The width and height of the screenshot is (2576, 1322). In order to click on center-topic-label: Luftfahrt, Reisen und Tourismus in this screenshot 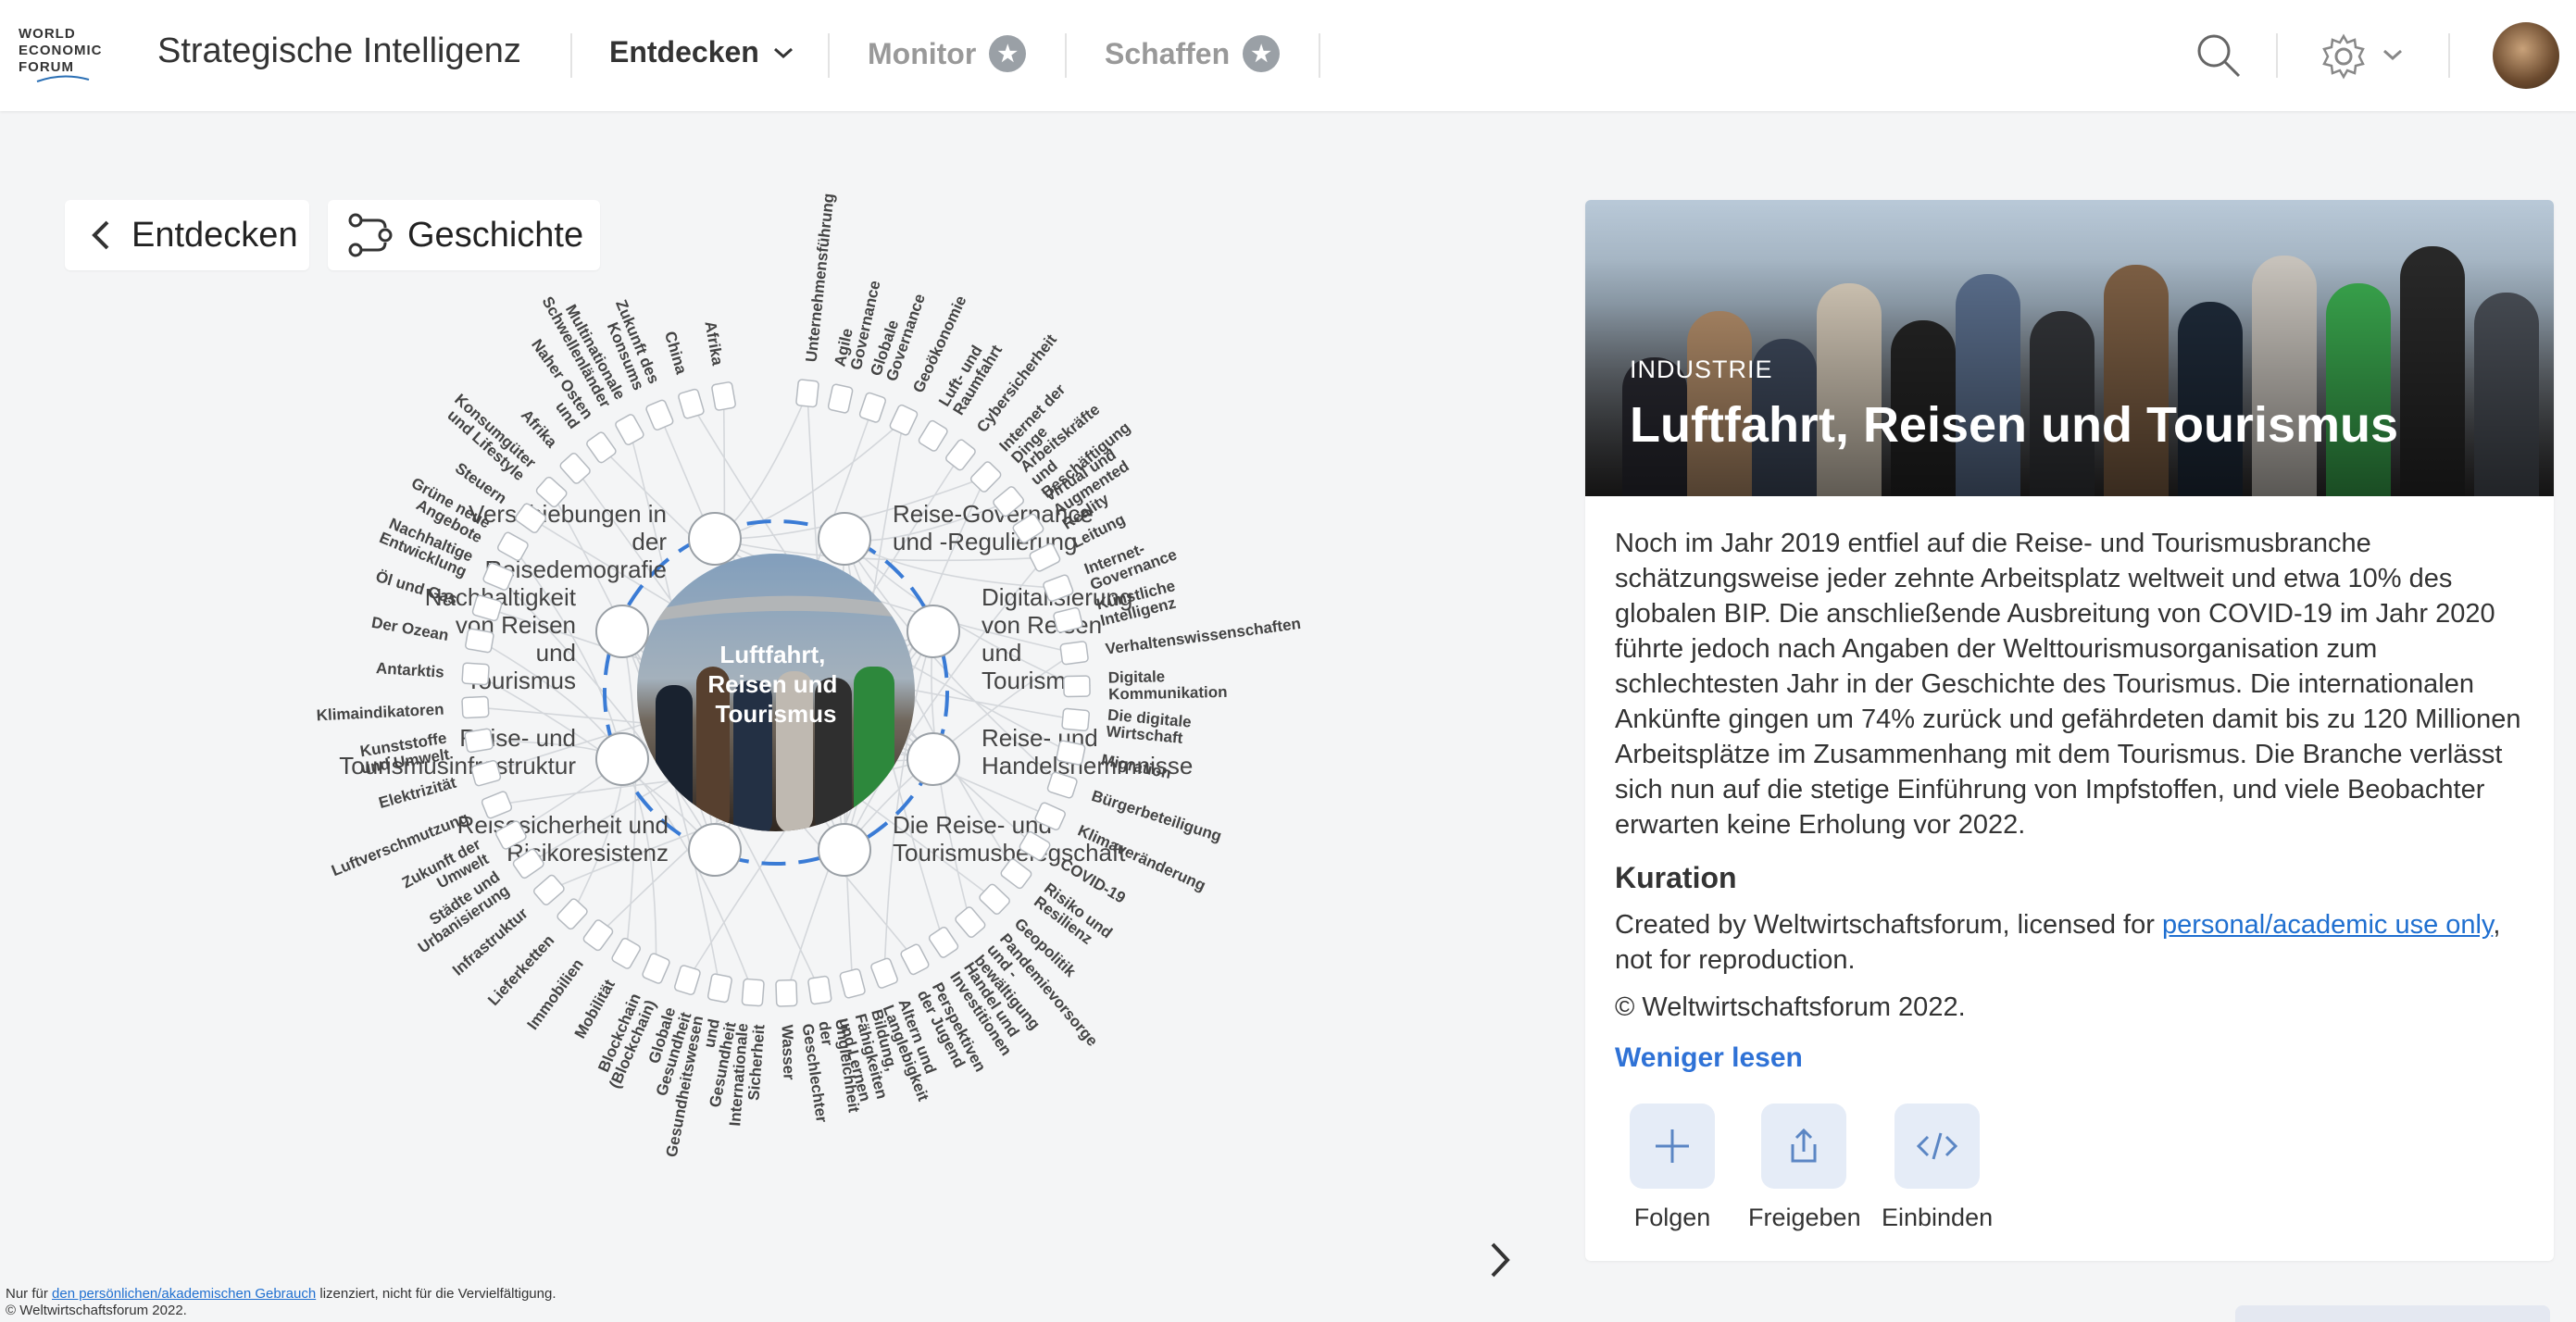, I will do `click(776, 684)`.